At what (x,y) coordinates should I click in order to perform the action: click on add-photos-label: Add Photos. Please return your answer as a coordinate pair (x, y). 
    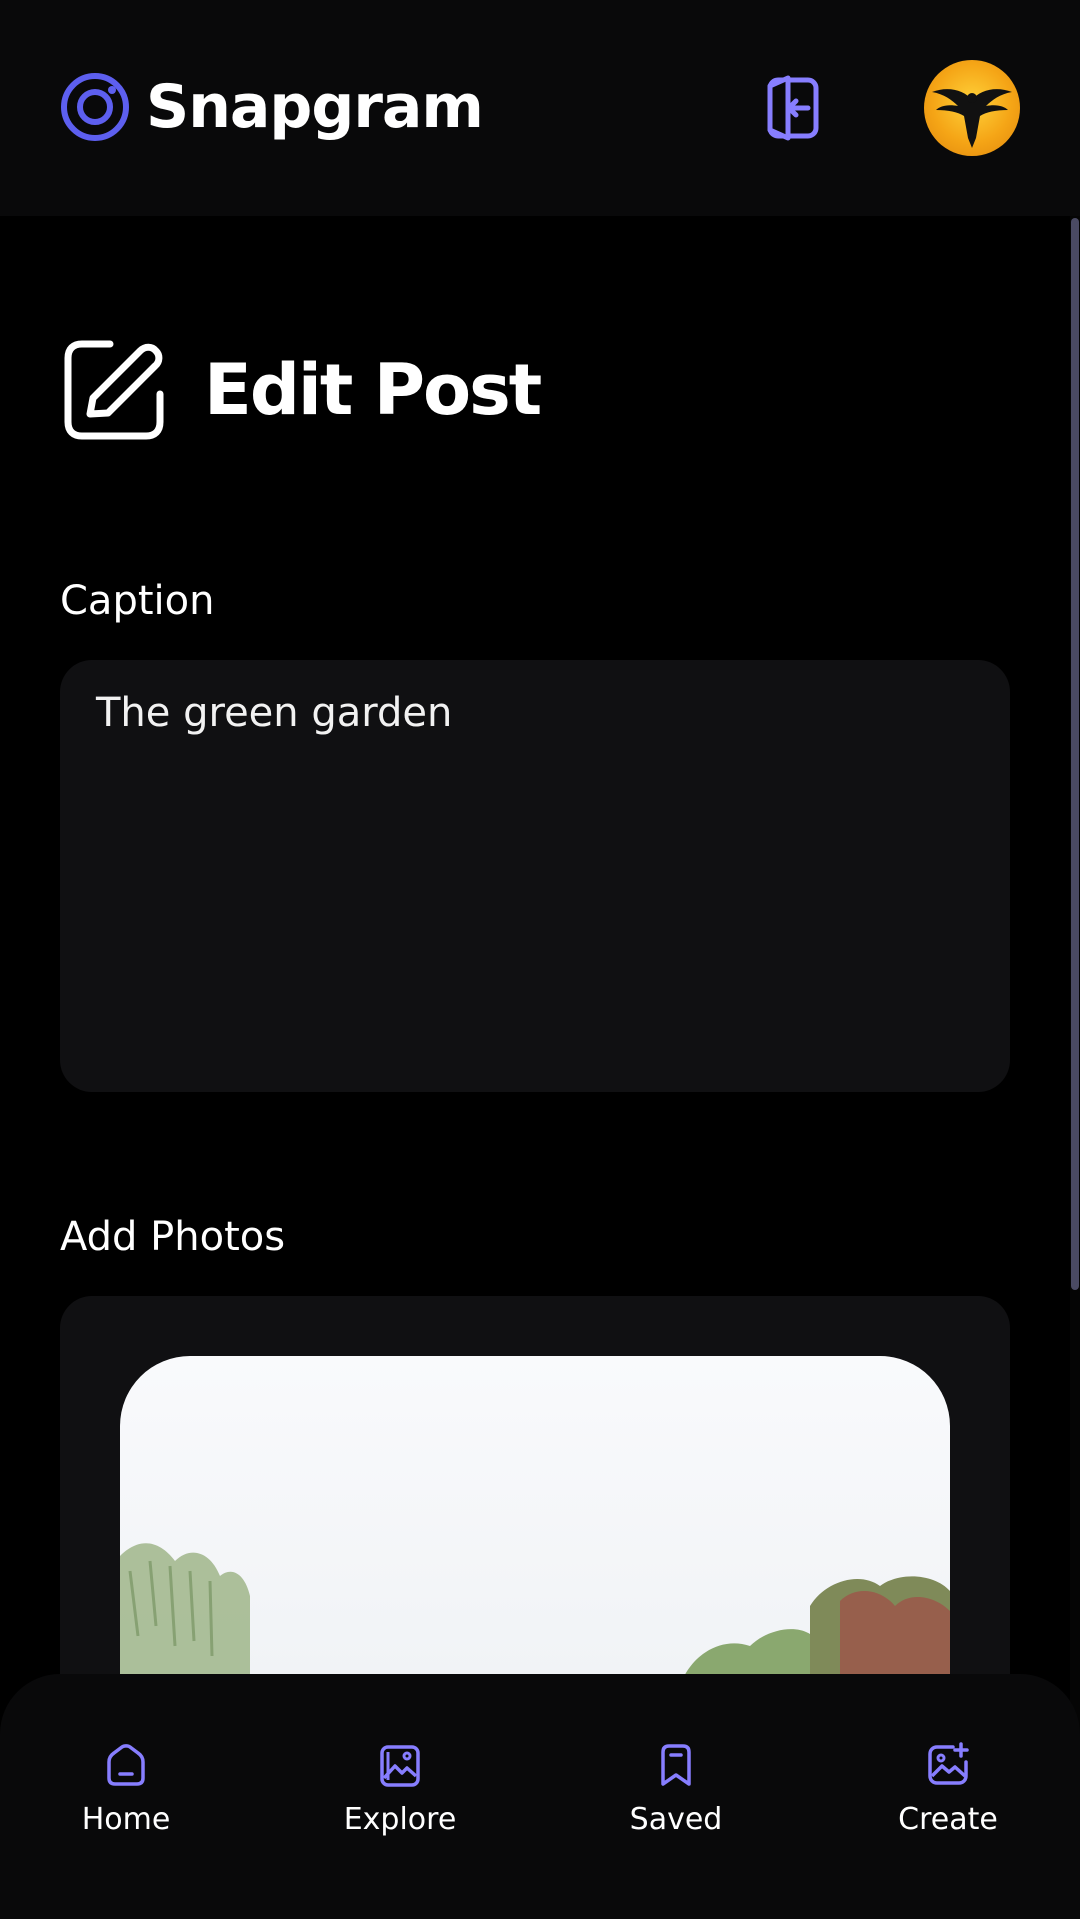
    Looking at the image, I should click on (173, 1237).